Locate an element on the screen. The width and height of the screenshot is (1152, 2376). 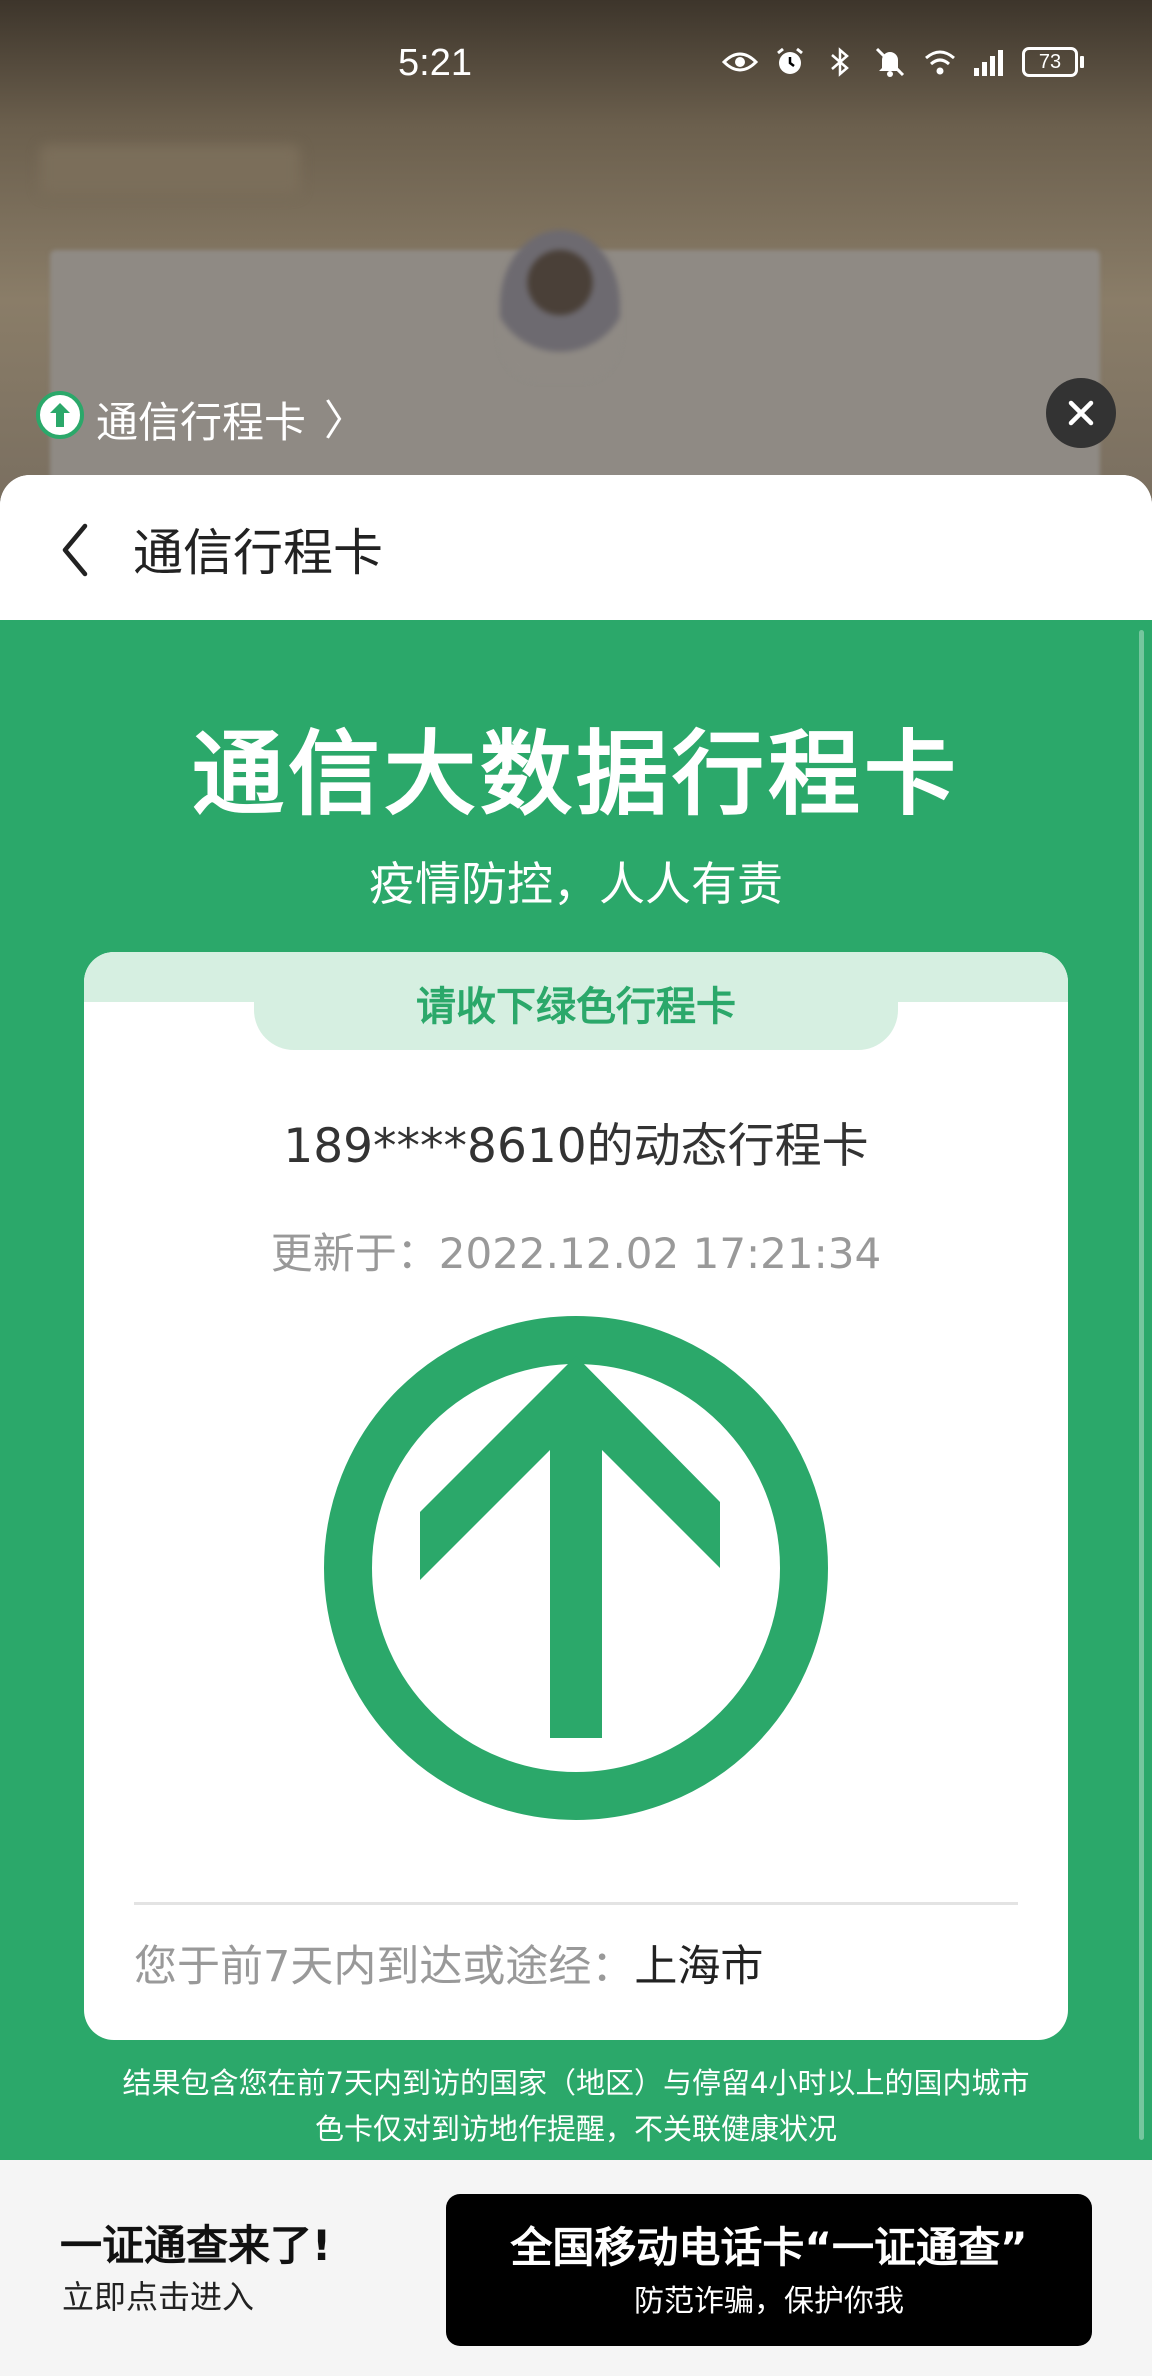
status-bar: 5:21 73 is located at coordinates (576, 67).